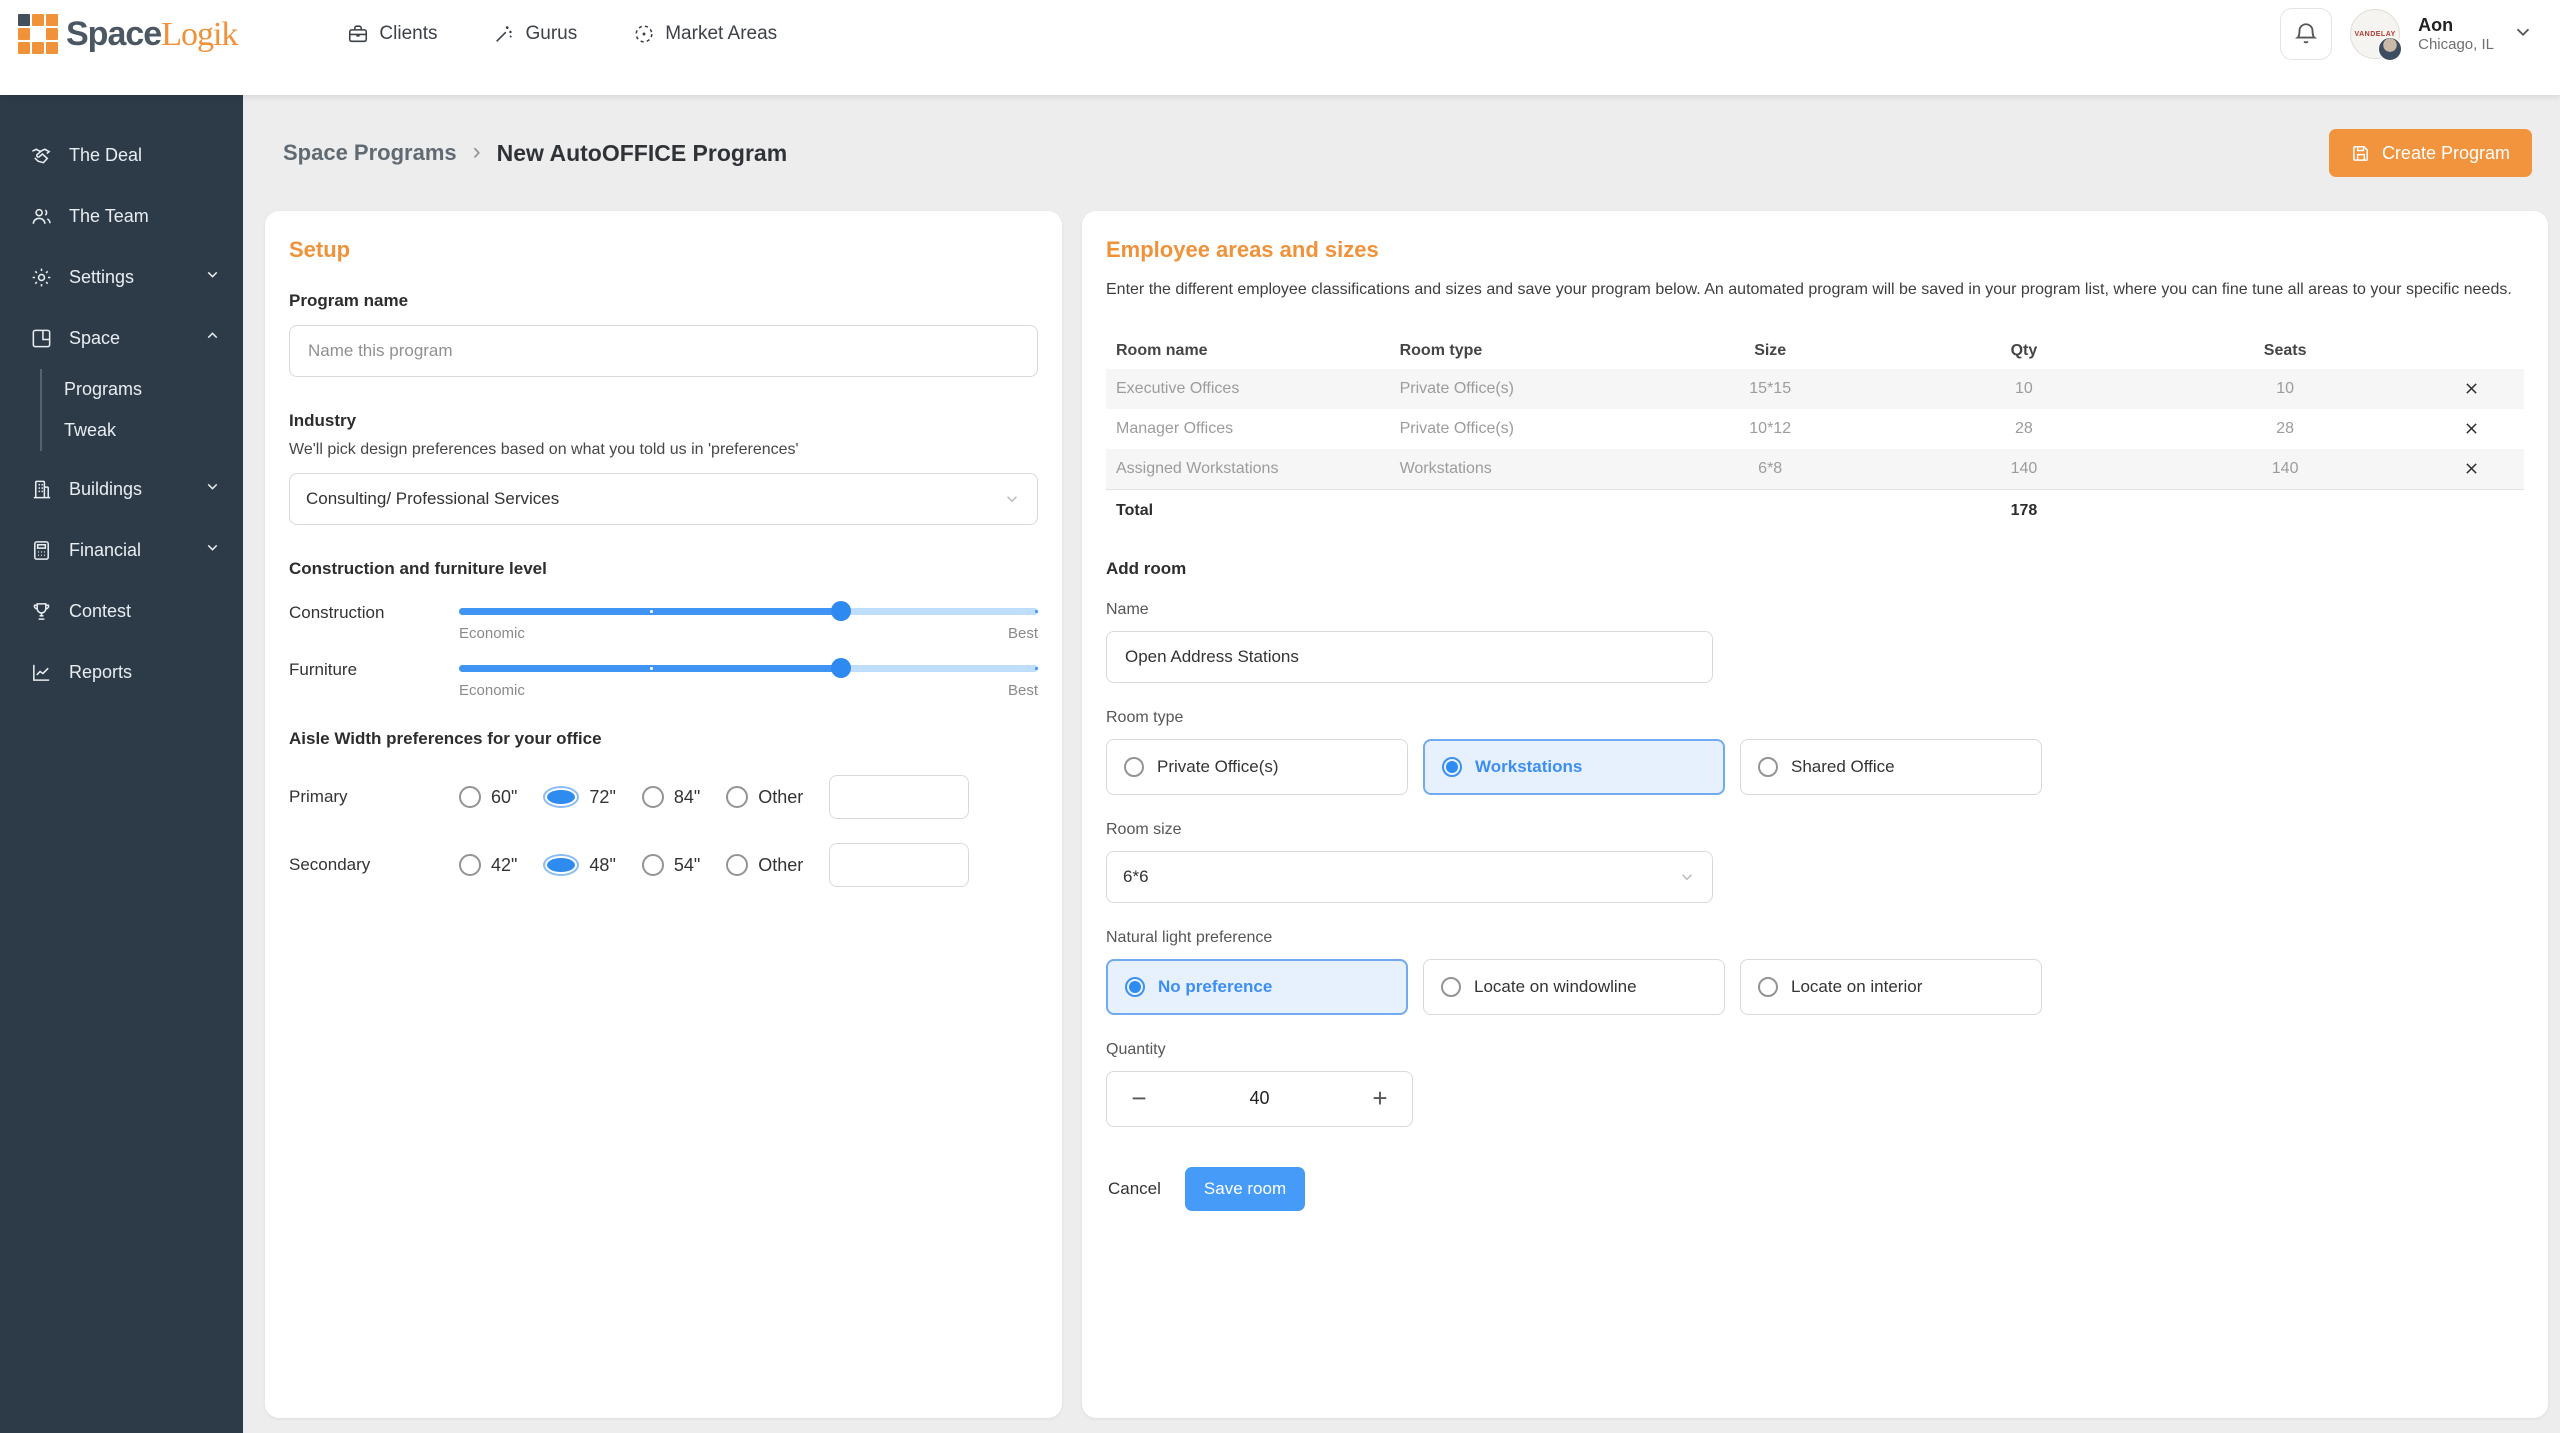 This screenshot has height=1433, width=2560. I want to click on radio-label: 48", so click(602, 864).